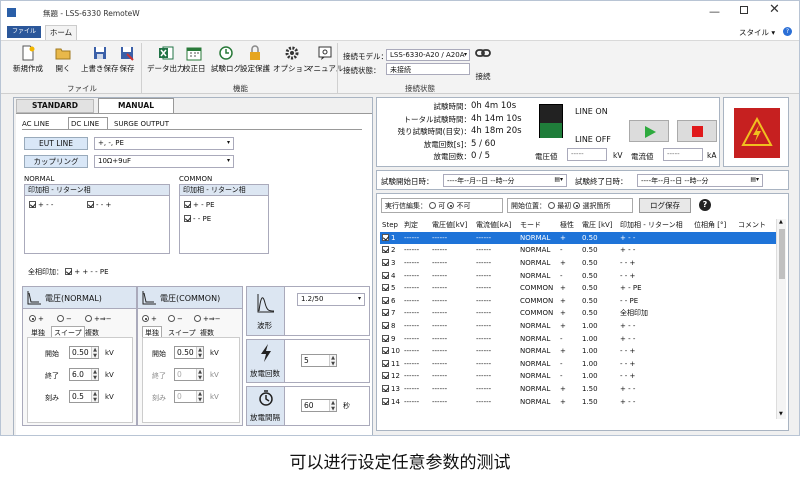 Image resolution: width=800 pixels, height=479 pixels. What do you see at coordinates (194, 59) in the screenshot?
I see `calibration-date-button: 校正日` at bounding box center [194, 59].